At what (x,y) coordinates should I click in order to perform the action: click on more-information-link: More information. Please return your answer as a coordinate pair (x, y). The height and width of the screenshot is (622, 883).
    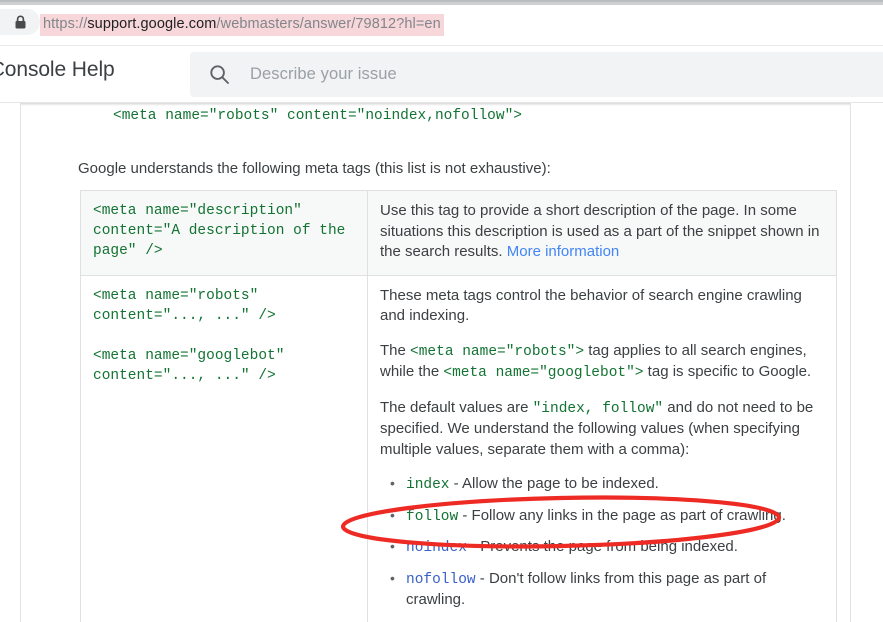
    Looking at the image, I should click on (563, 251).